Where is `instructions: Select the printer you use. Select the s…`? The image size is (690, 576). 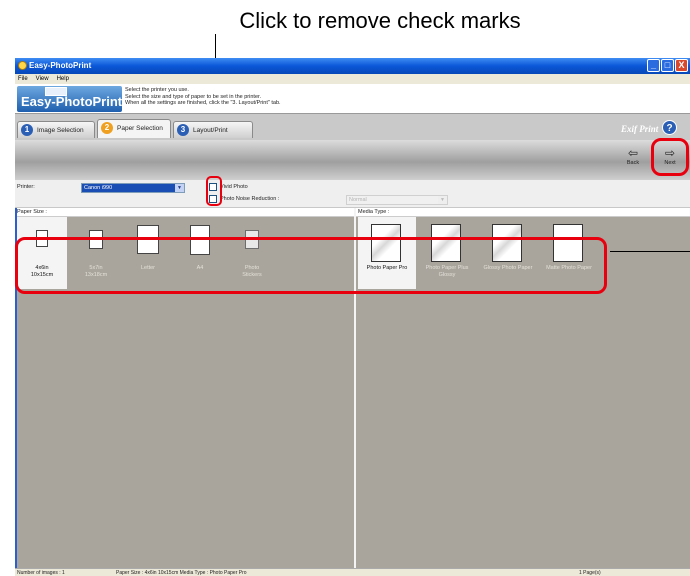 instructions: Select the printer you use. Select the s… is located at coordinates (203, 97).